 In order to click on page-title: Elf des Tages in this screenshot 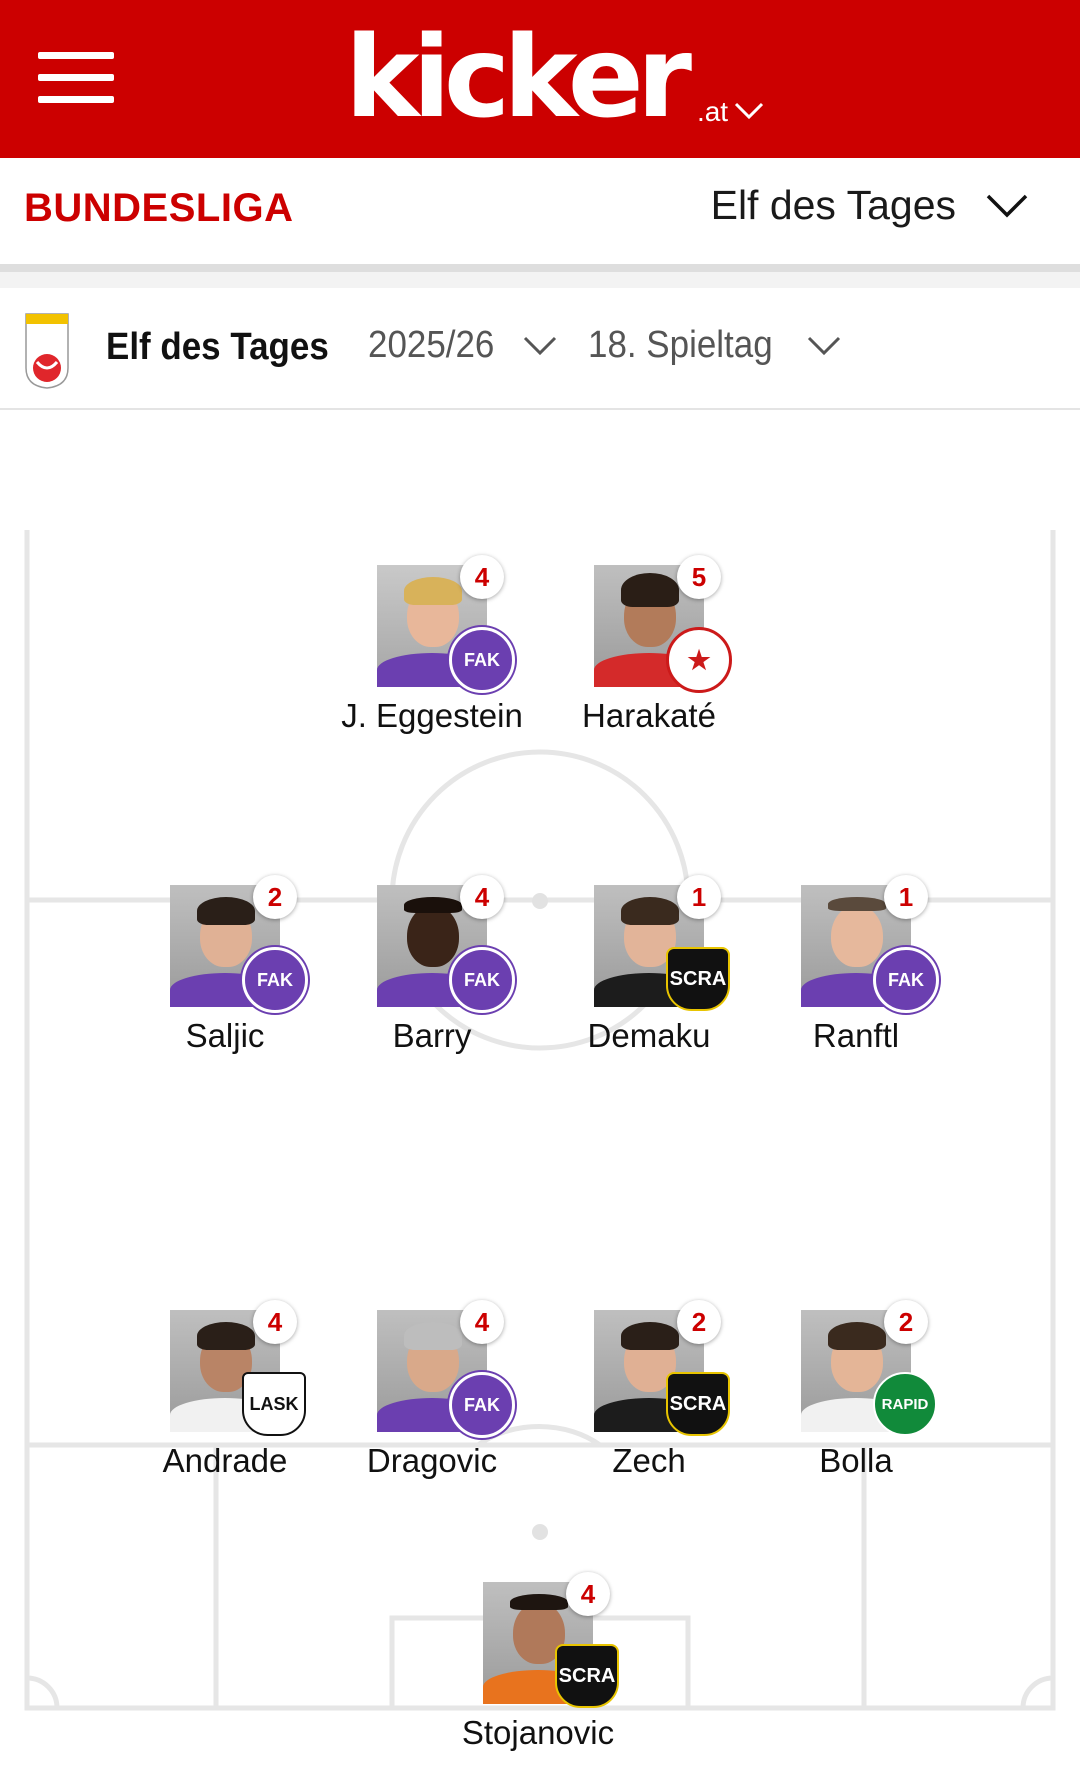, I will do `click(217, 347)`.